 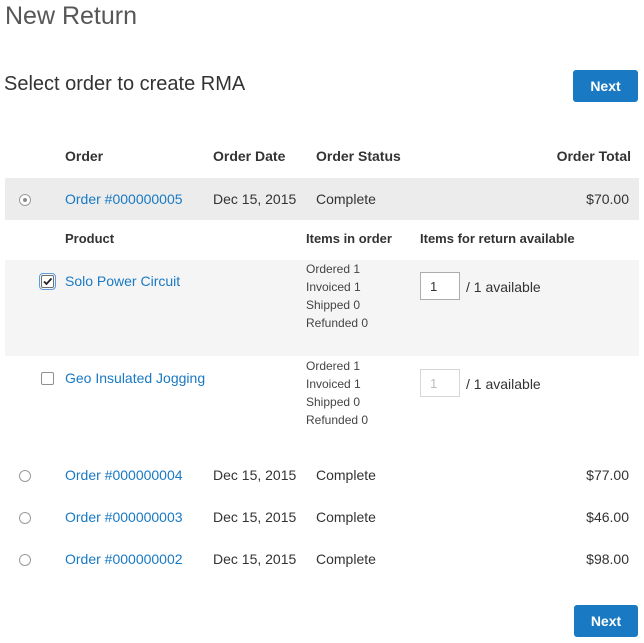 What do you see at coordinates (503, 287) in the screenshot?
I see `available-label-1: / 1 available` at bounding box center [503, 287].